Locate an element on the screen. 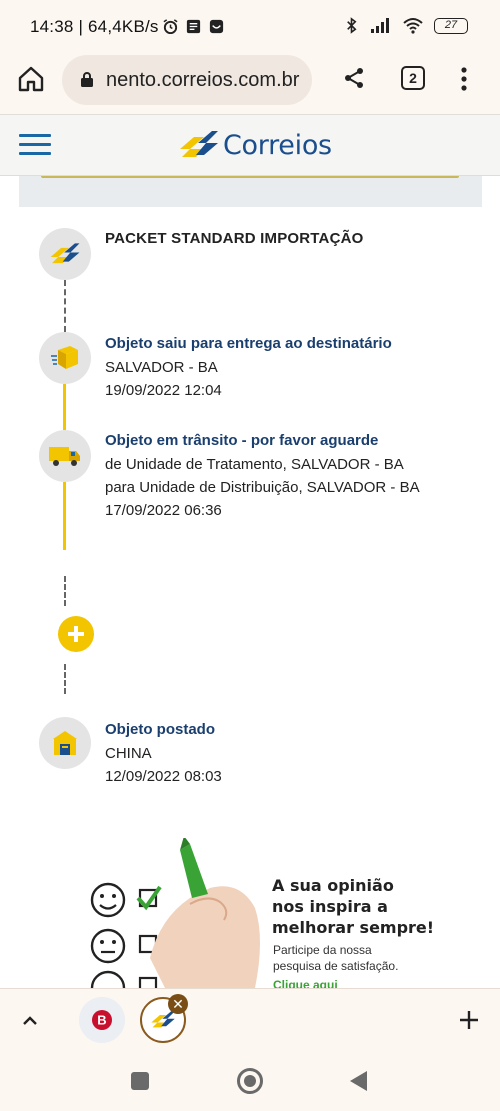  status-time: 14:38 | 64,4KB/s is located at coordinates (94, 26).